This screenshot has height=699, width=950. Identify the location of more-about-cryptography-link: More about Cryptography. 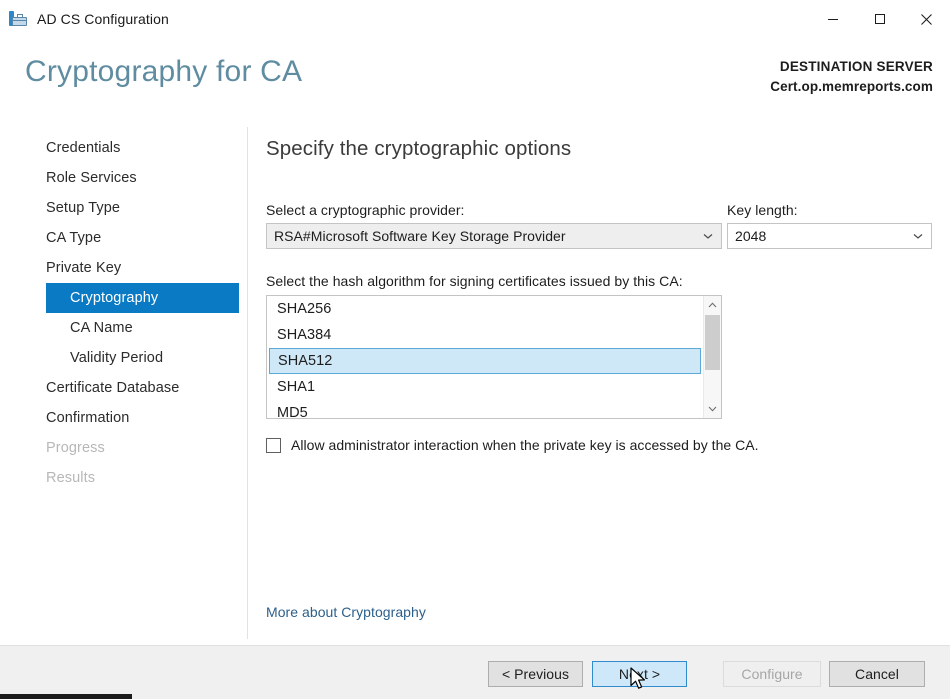
(346, 612).